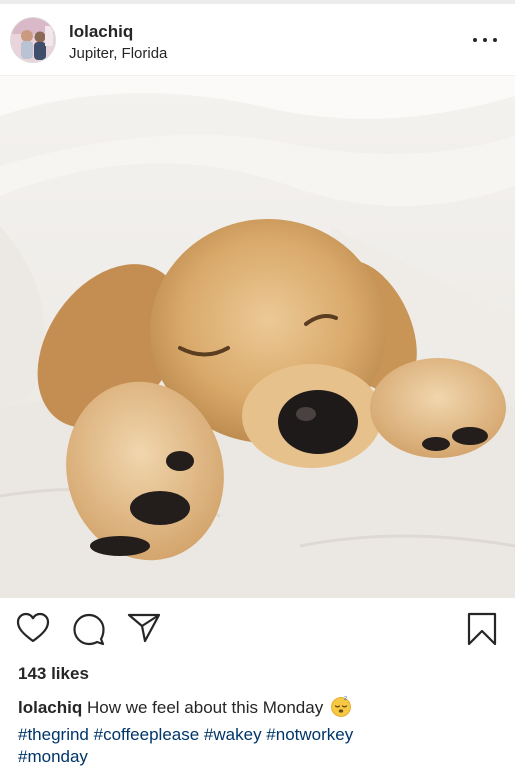 This screenshot has height=774, width=515. Describe the element at coordinates (482, 631) in the screenshot. I see `bookmark-icon` at that location.